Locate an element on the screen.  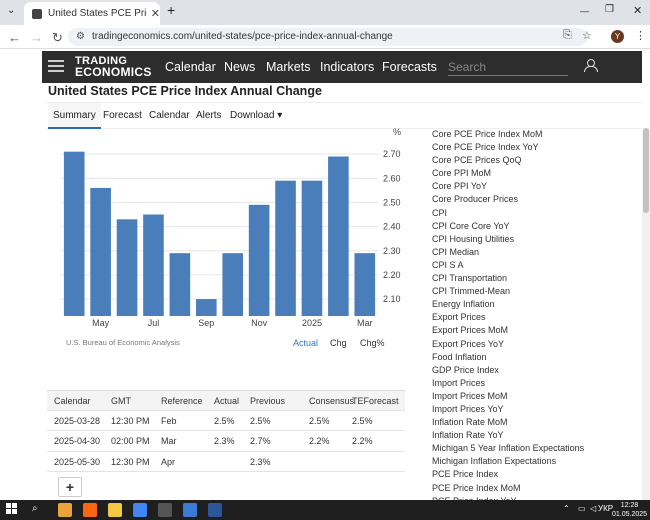
tab-download: Download ▾ is located at coordinates (256, 115).